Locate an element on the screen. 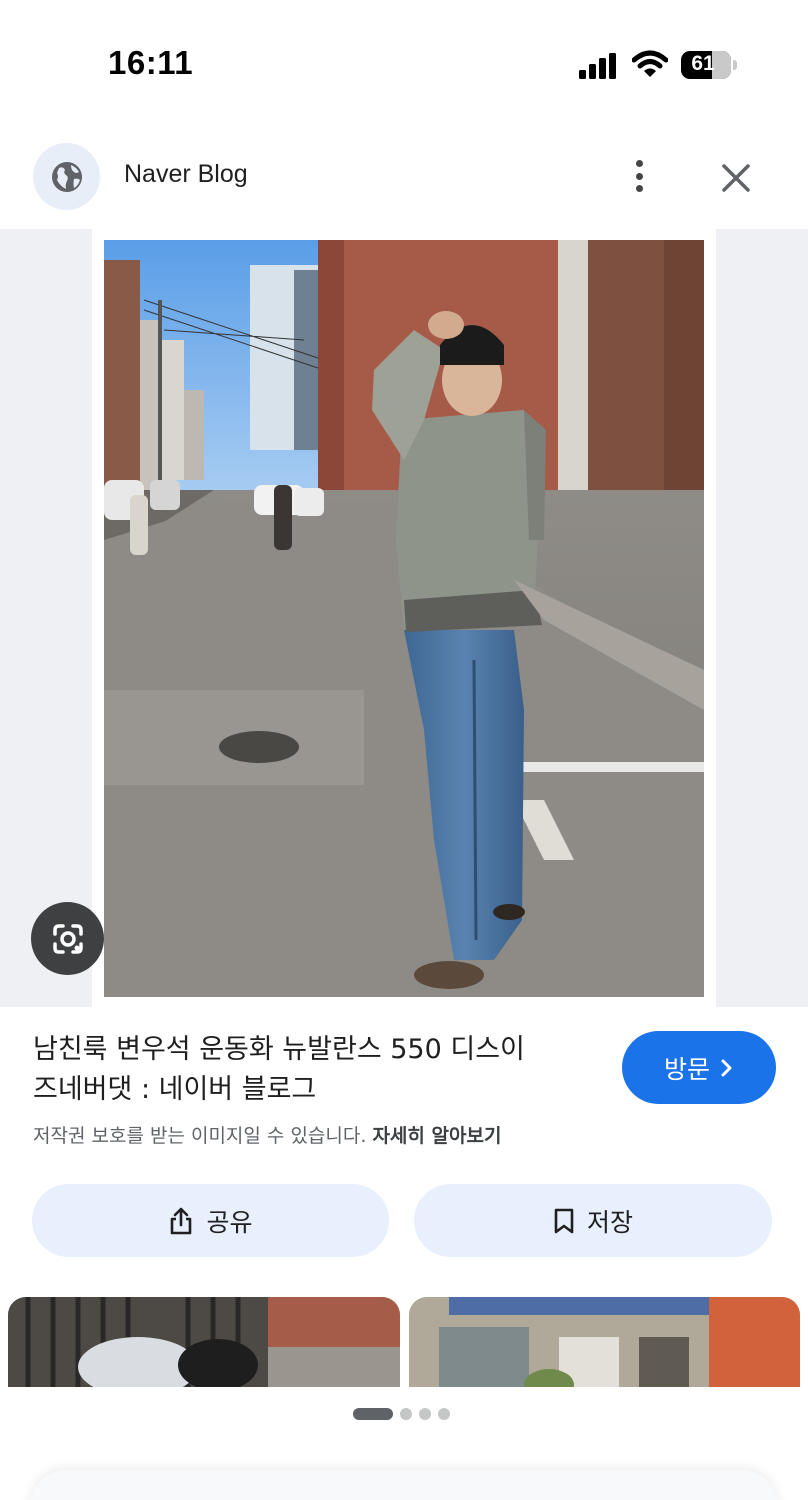  save-label: 저장 is located at coordinates (609, 1222).